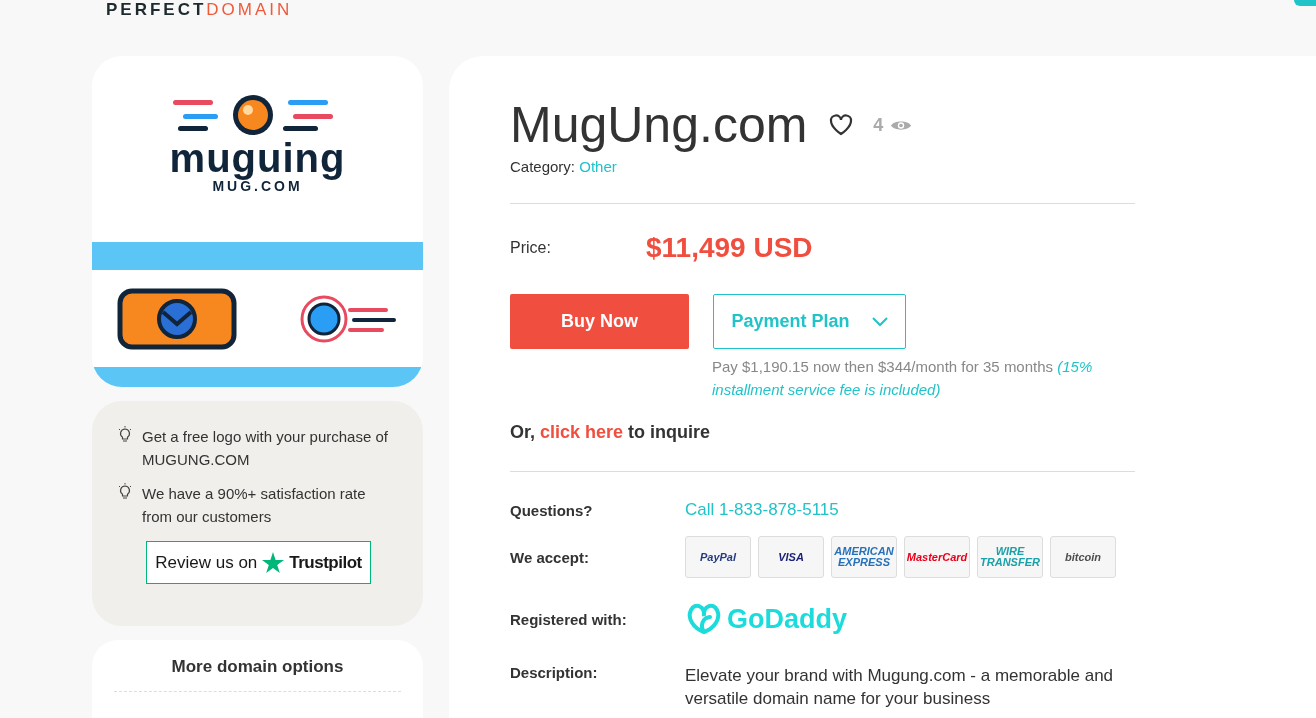 Image resolution: width=1316 pixels, height=718 pixels. I want to click on more-options-title: More domain options, so click(257, 667).